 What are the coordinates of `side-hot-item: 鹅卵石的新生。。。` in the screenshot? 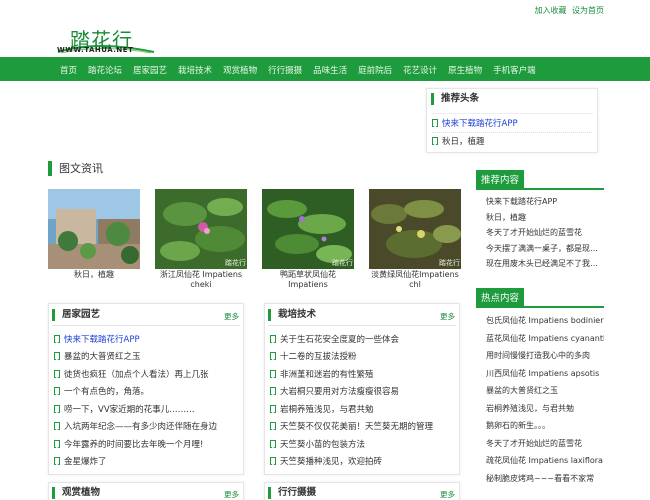 It's located at (545, 426).